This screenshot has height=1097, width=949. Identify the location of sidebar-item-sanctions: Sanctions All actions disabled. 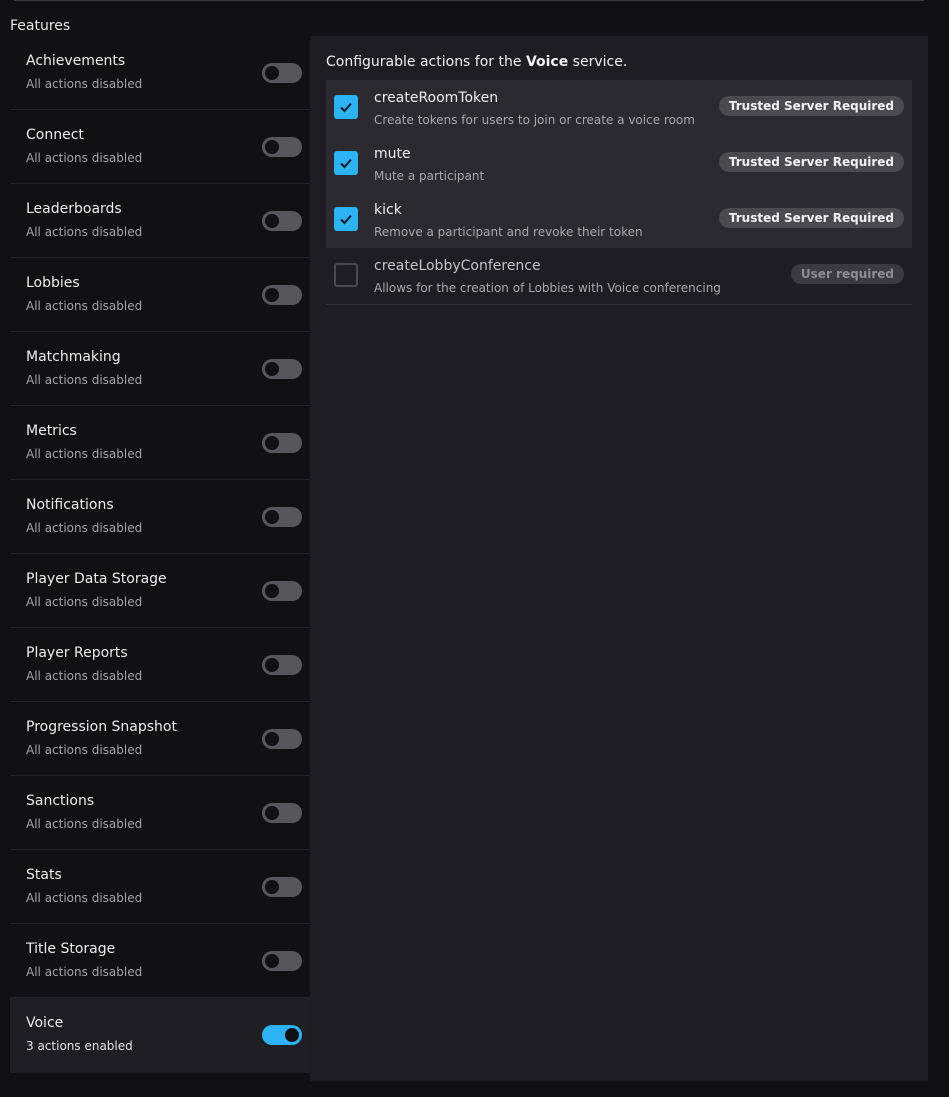
(160, 813).